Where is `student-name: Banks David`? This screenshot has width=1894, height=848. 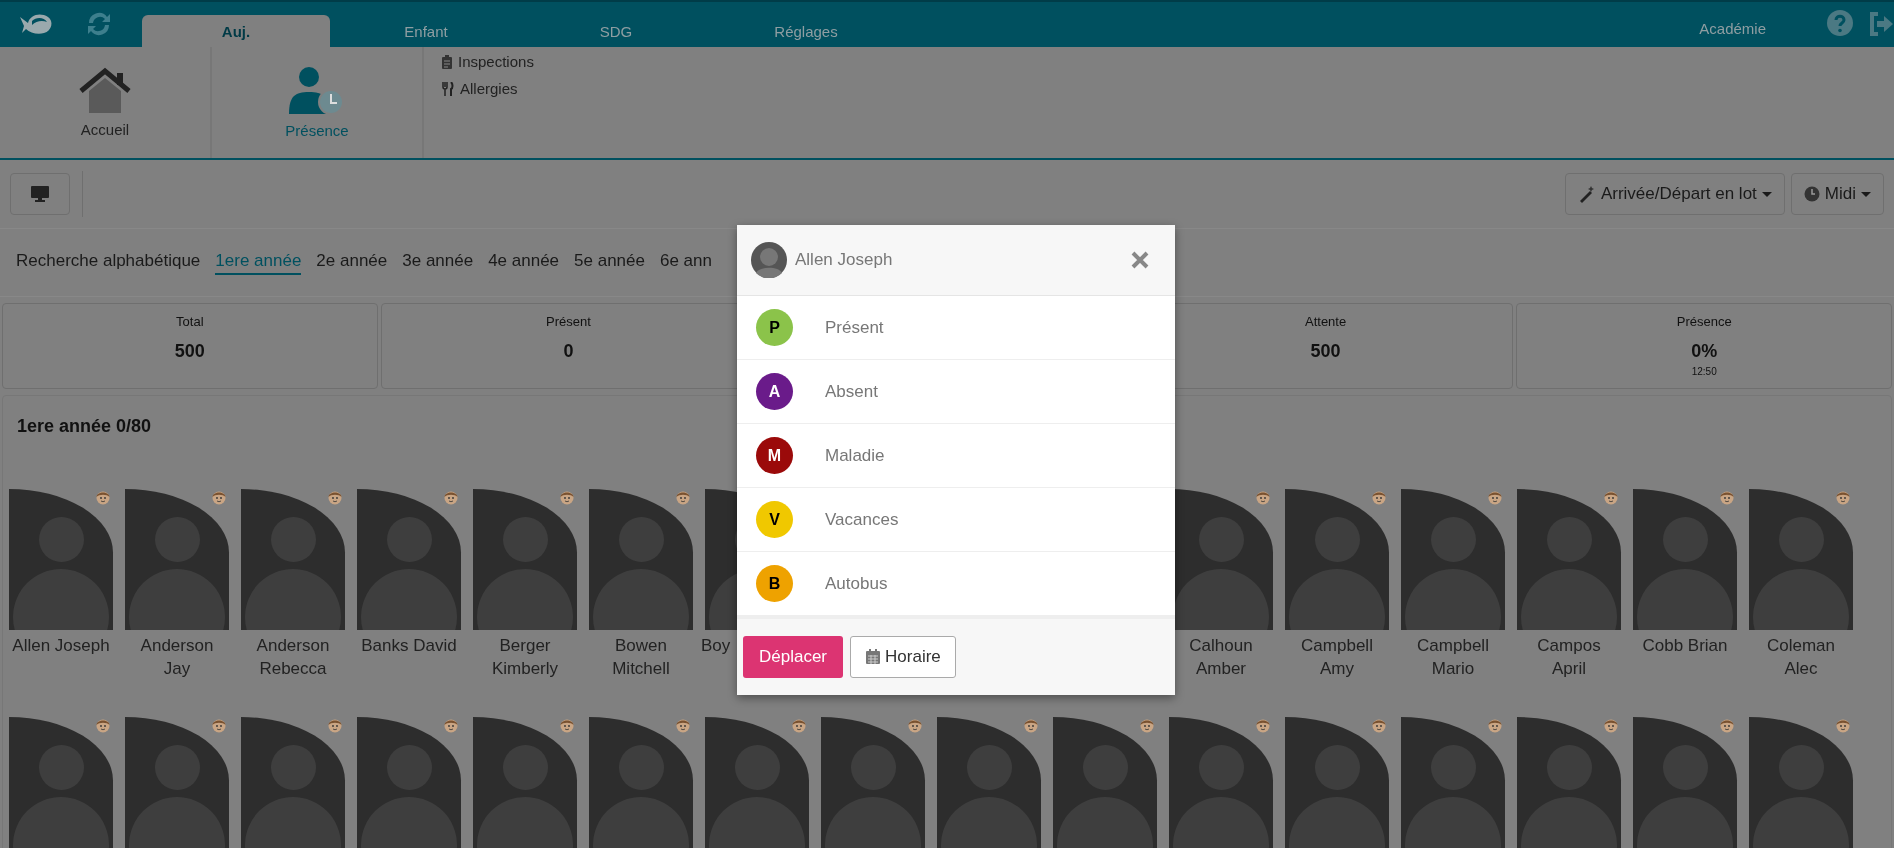
student-name: Banks David is located at coordinates (409, 646).